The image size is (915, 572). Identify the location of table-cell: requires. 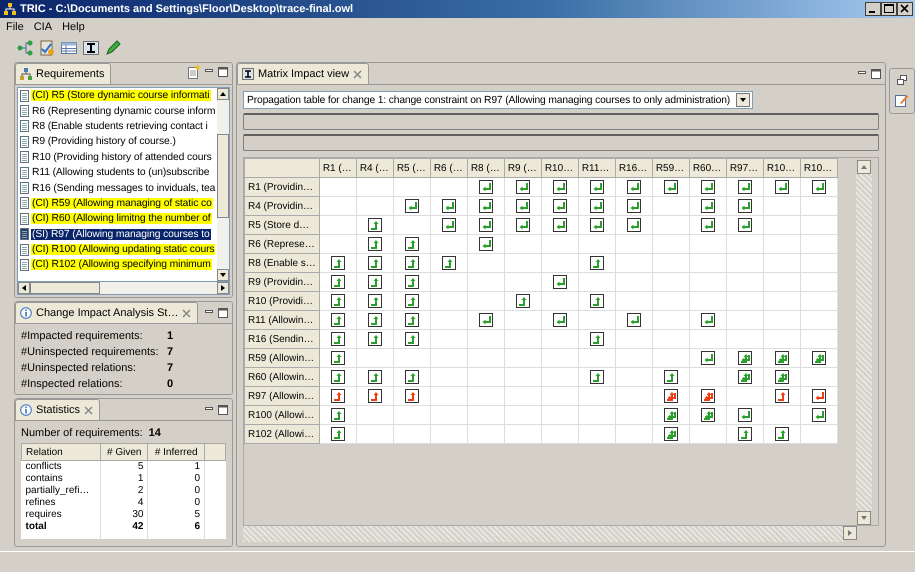
(61, 515).